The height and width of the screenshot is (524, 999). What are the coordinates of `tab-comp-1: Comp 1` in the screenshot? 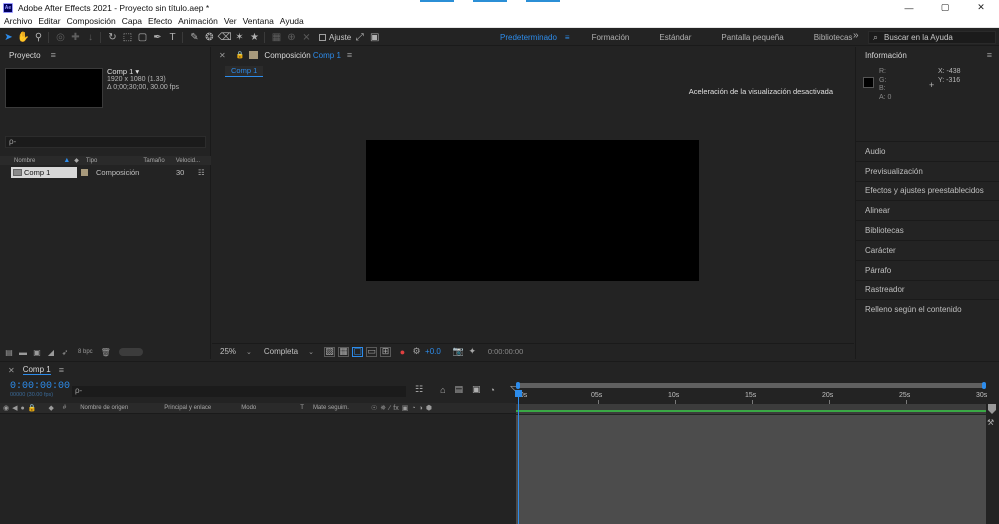 It's located at (36, 370).